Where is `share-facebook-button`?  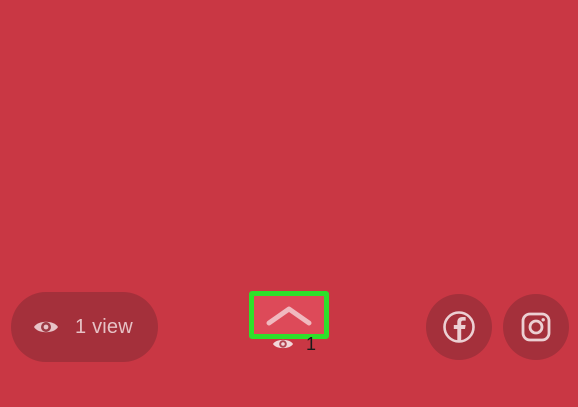
share-facebook-button is located at coordinates (459, 327).